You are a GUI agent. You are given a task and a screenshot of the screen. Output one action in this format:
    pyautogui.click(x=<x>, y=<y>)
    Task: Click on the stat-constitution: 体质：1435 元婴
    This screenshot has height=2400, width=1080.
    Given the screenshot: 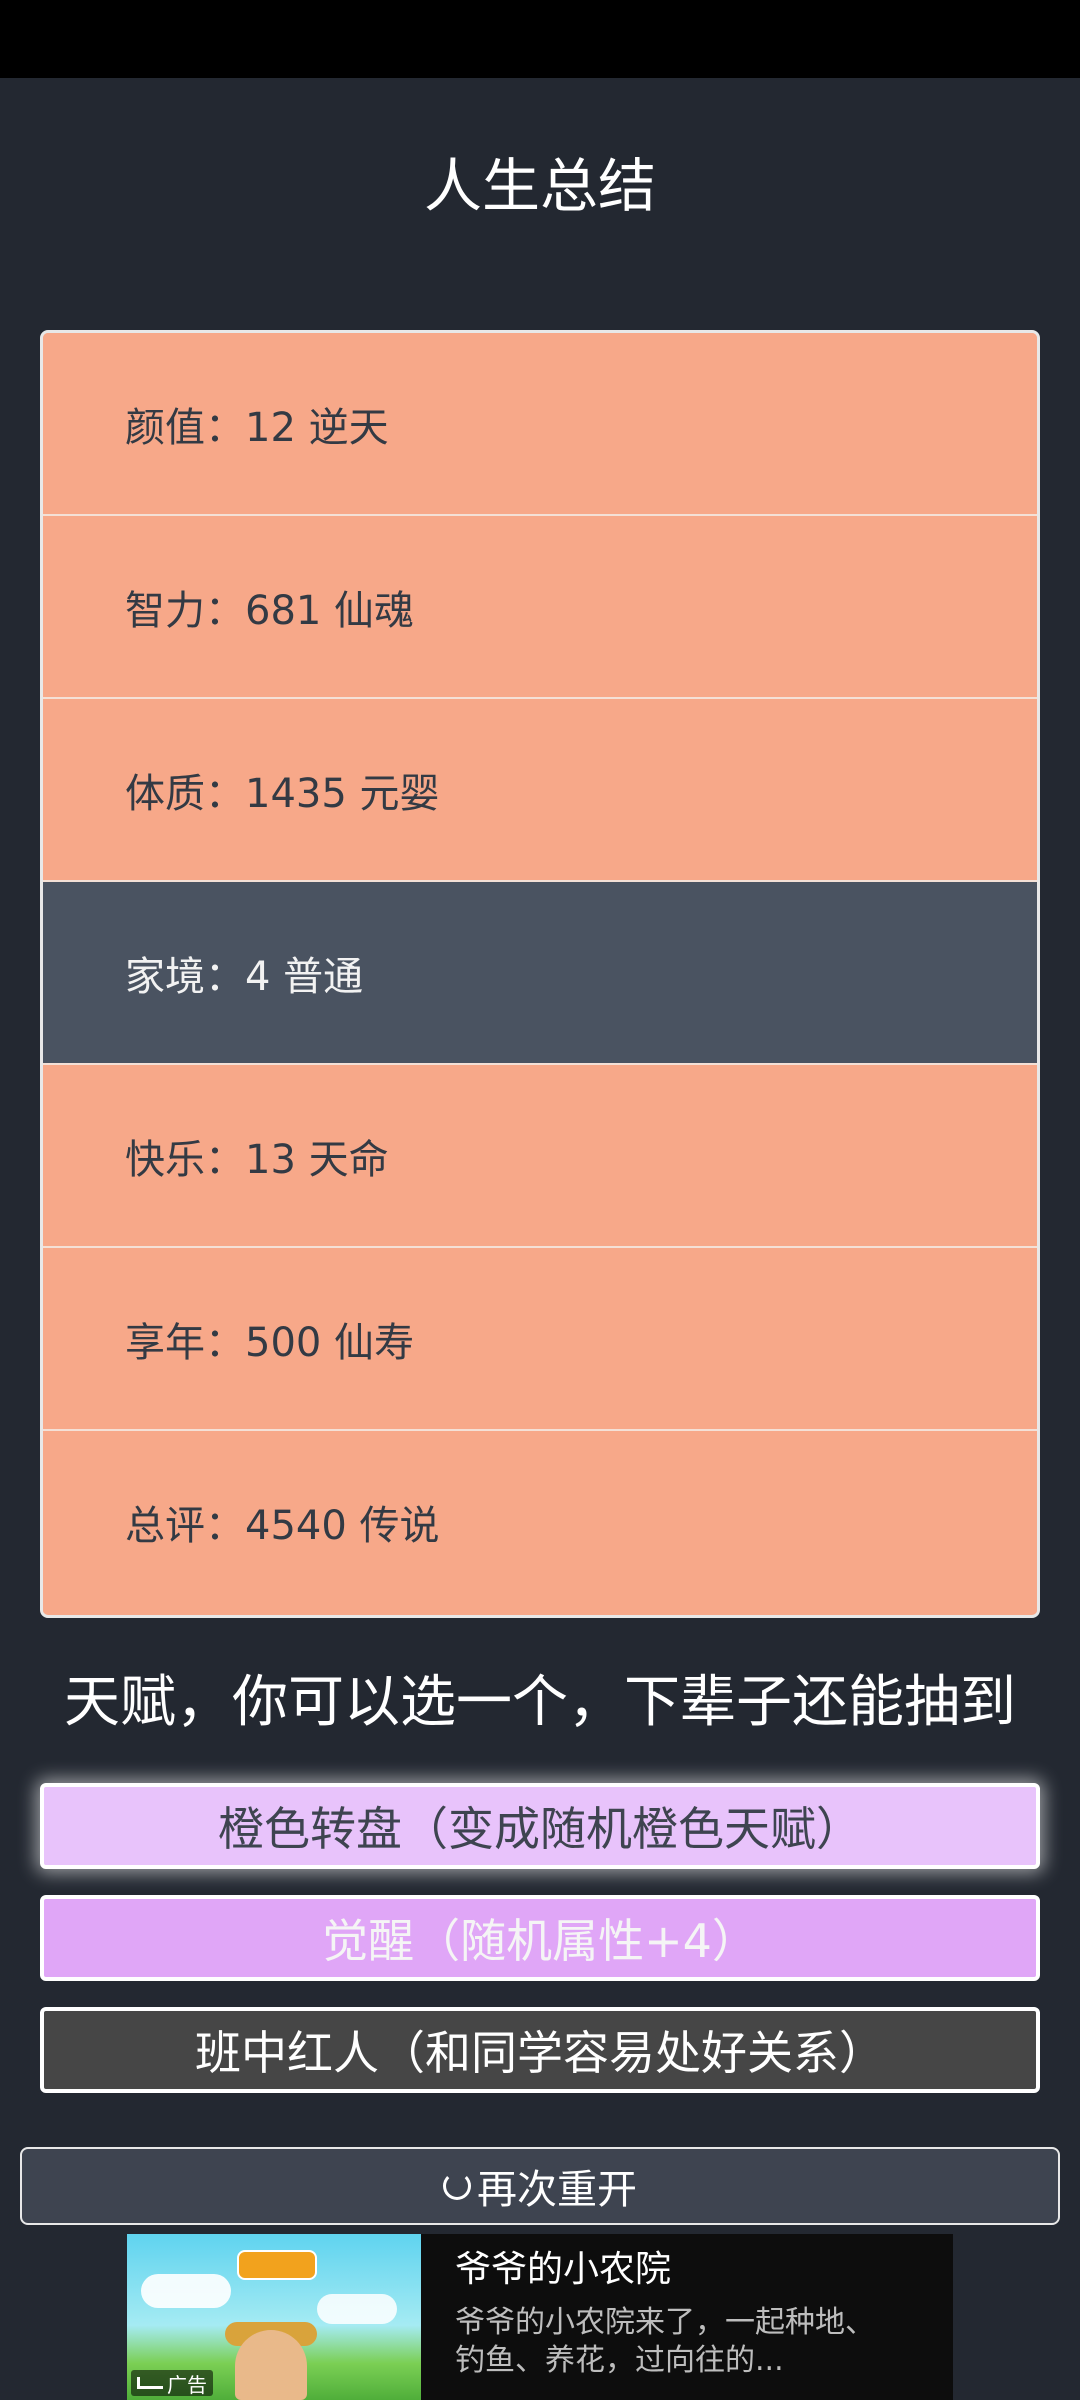 What is the action you would take?
    pyautogui.click(x=540, y=790)
    